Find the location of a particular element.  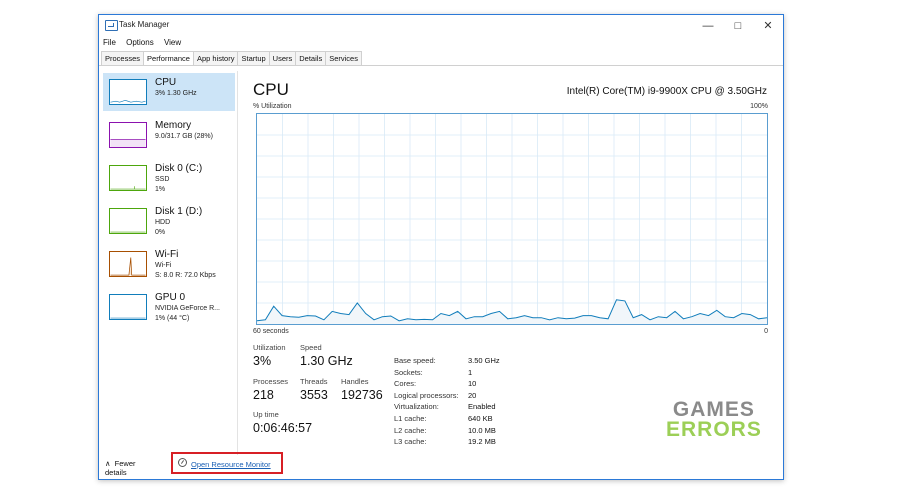

watermark-line2: ERRORS is located at coordinates (714, 429).